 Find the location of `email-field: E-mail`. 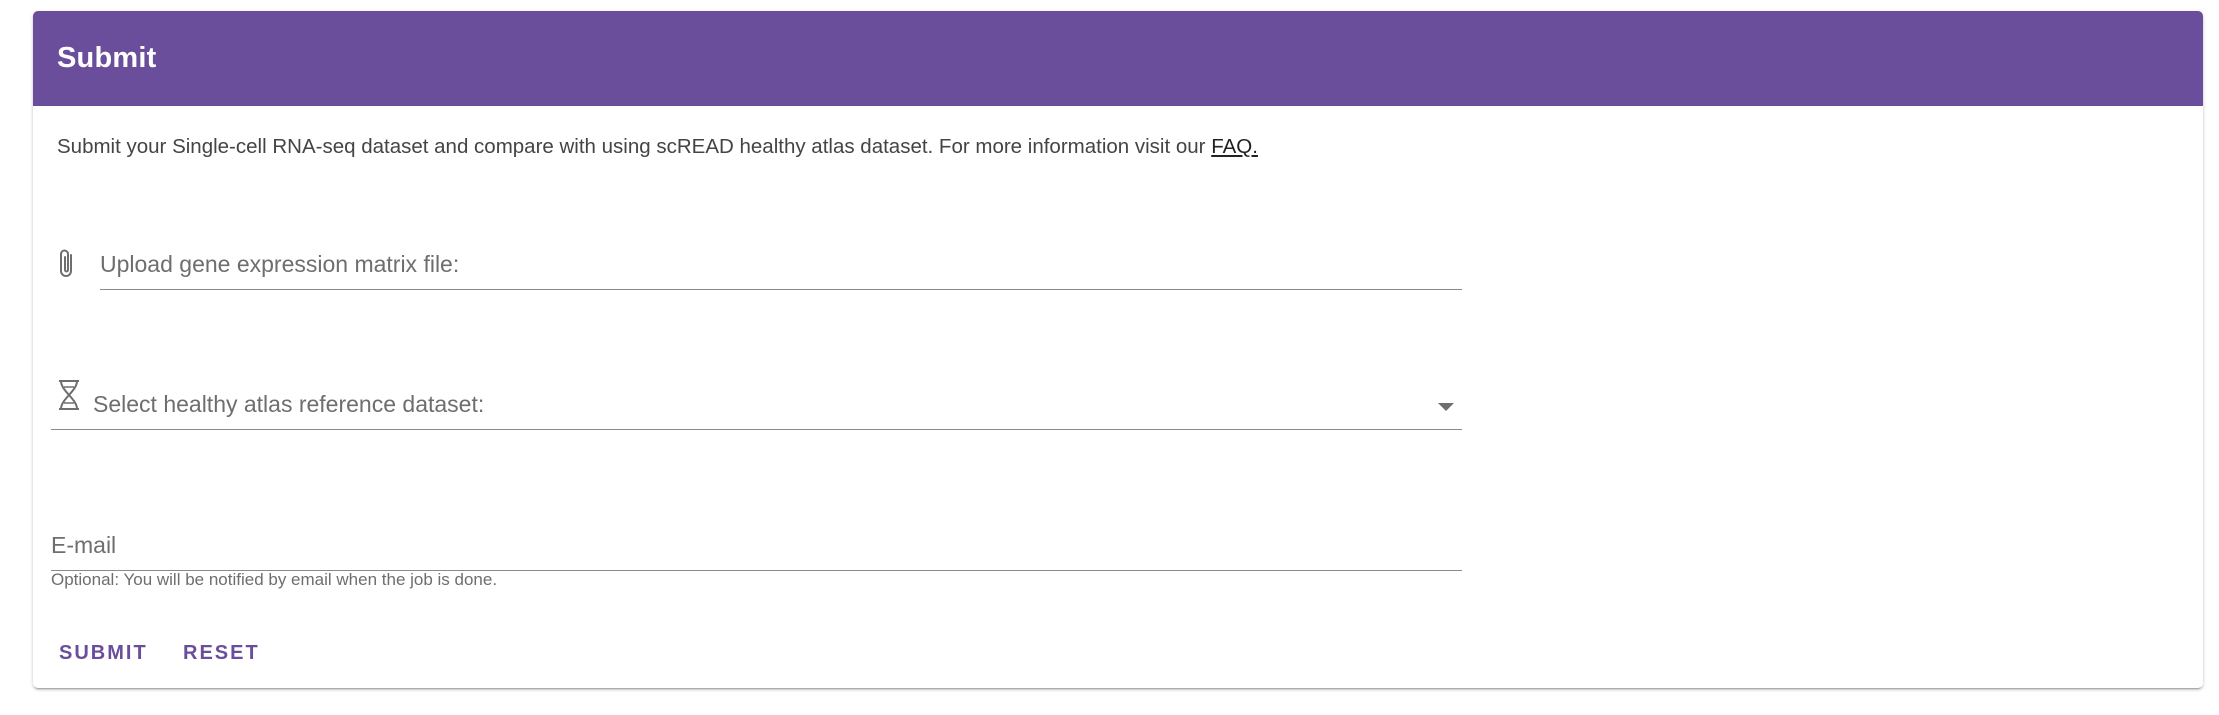

email-field: E-mail is located at coordinates (756, 542).